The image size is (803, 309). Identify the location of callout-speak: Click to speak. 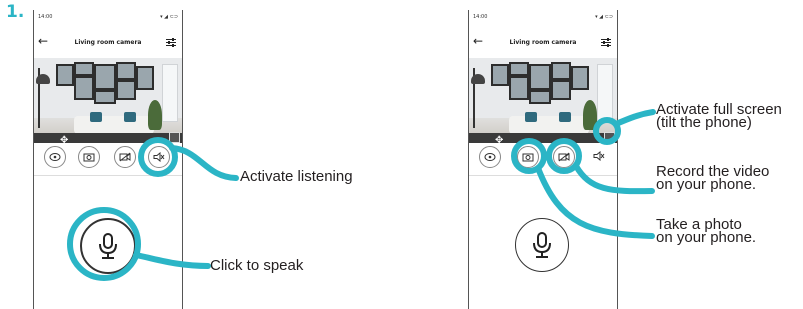
(257, 265).